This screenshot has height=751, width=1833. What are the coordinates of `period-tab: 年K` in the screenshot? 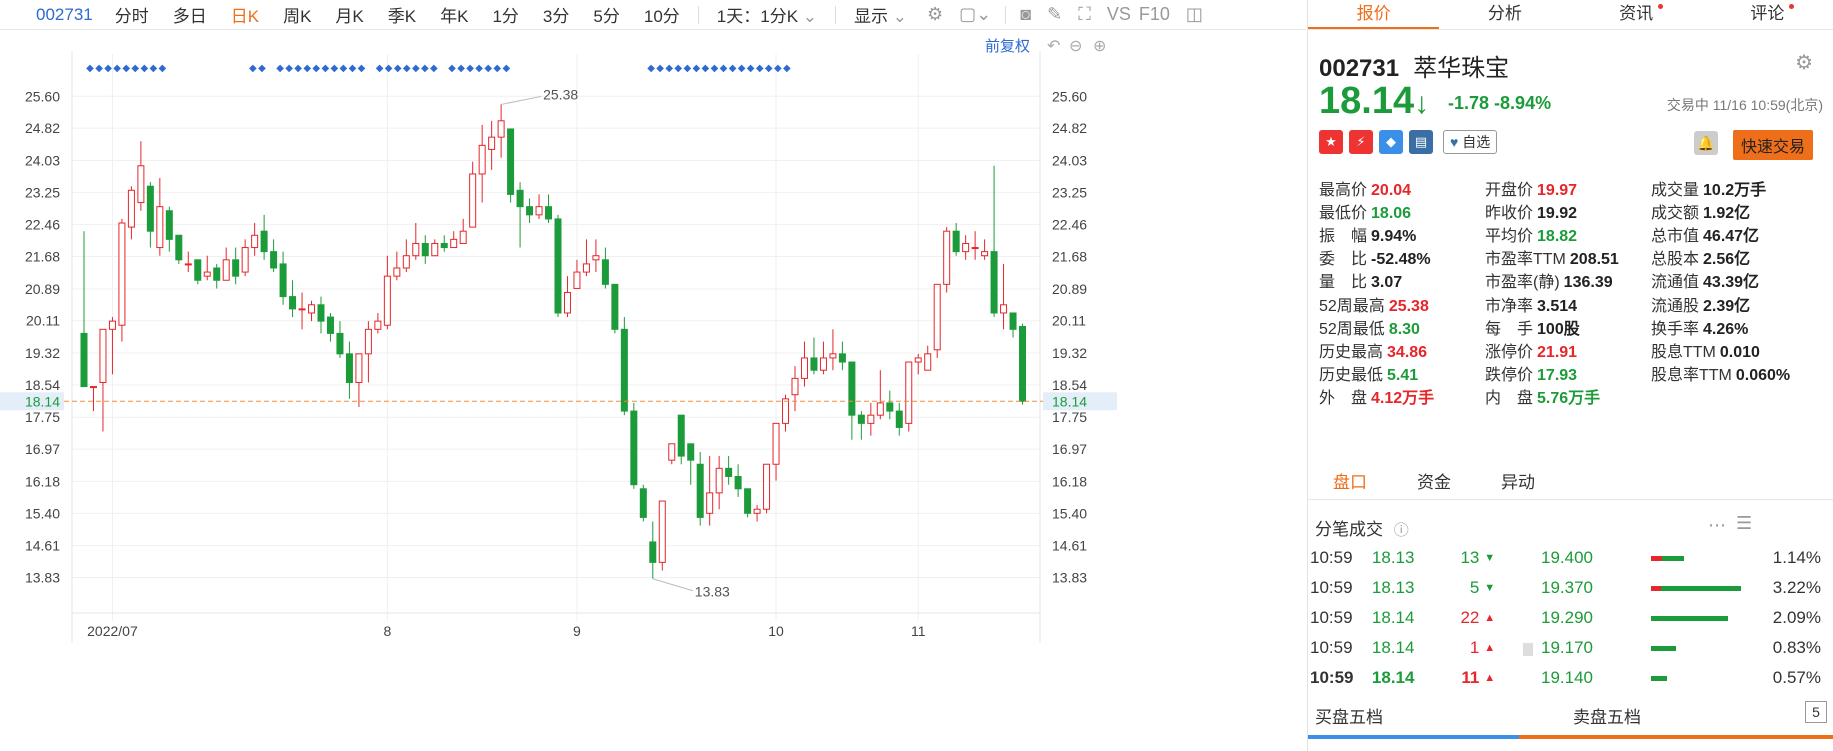 It's located at (454, 14).